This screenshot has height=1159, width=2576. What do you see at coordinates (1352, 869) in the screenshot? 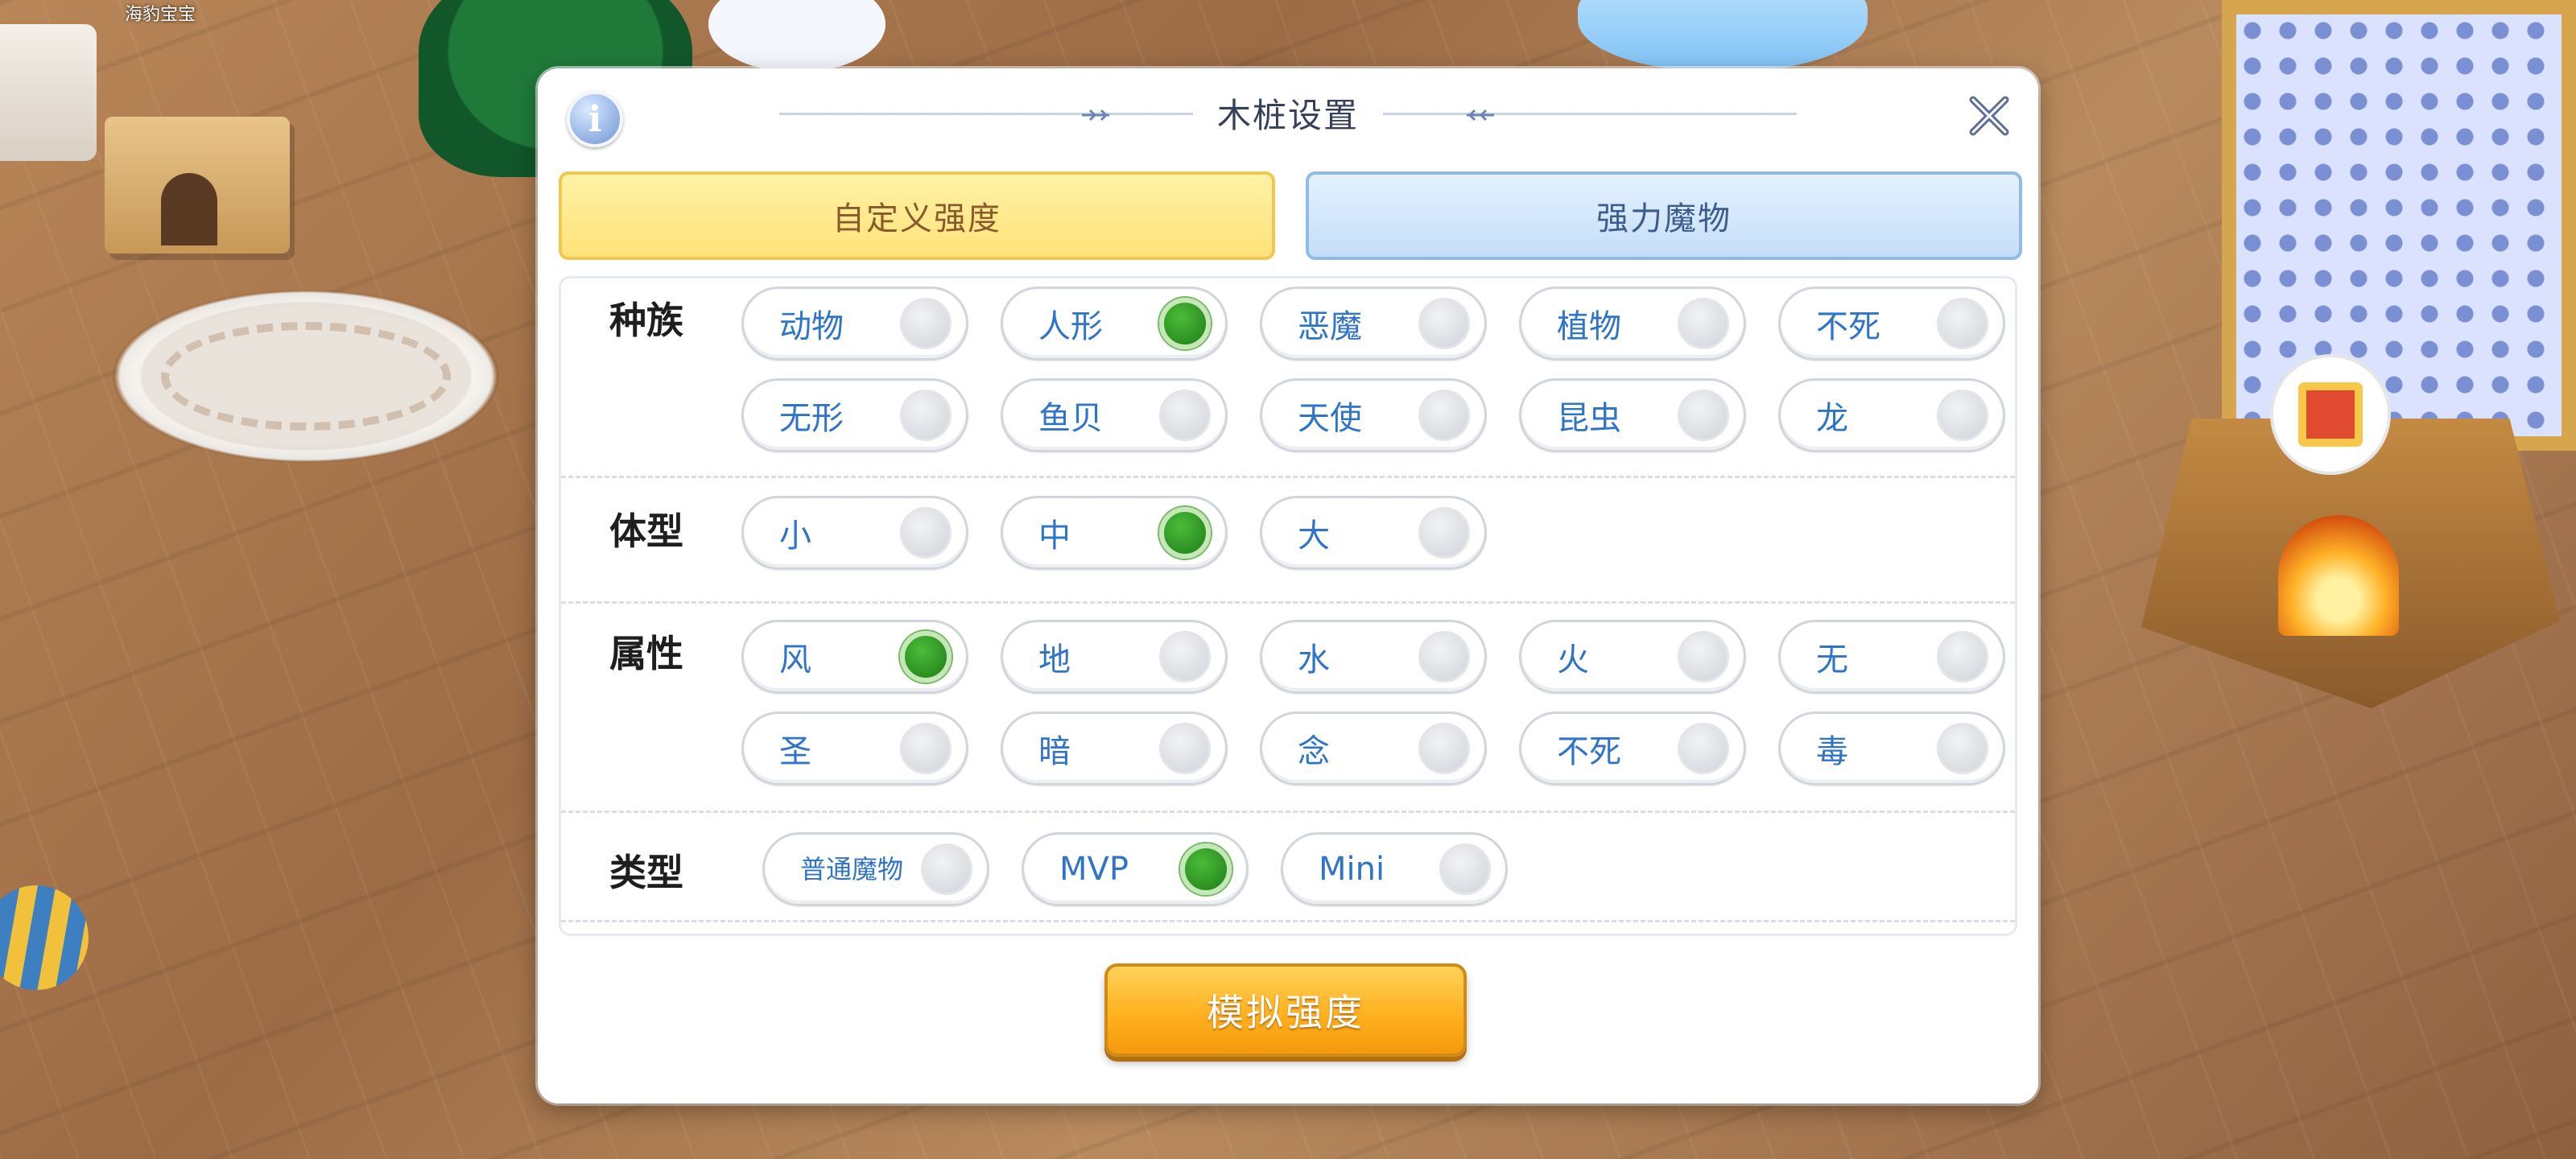
I see `option-label: Mini` at bounding box center [1352, 869].